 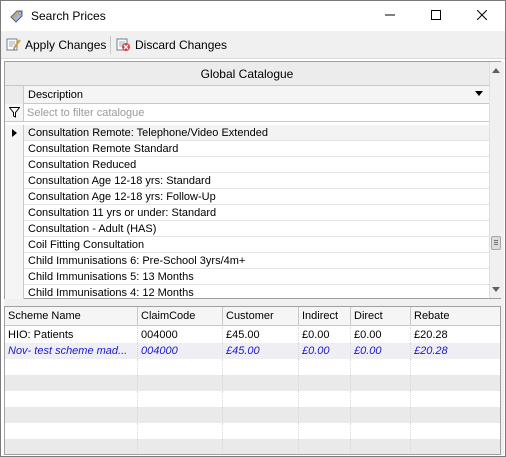 I want to click on apply-changes-button: Apply Changes, so click(x=55, y=45).